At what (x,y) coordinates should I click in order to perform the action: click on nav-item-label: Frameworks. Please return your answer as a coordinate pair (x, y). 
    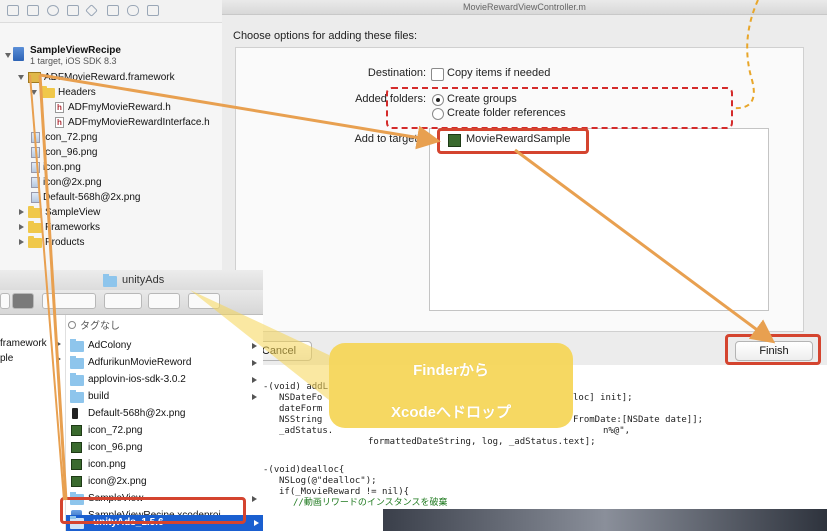
    Looking at the image, I should click on (73, 227).